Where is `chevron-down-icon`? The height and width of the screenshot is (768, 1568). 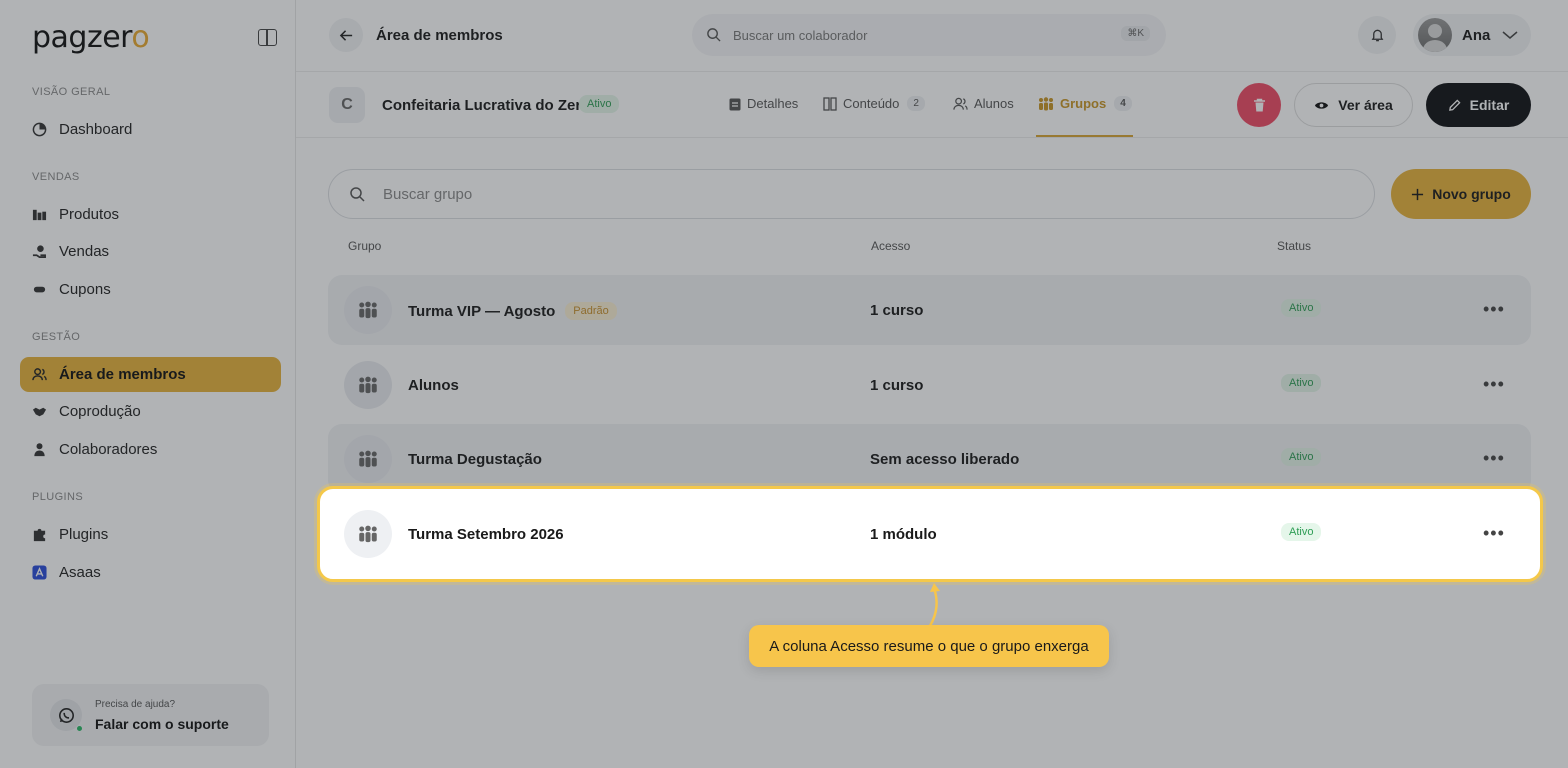 chevron-down-icon is located at coordinates (1510, 35).